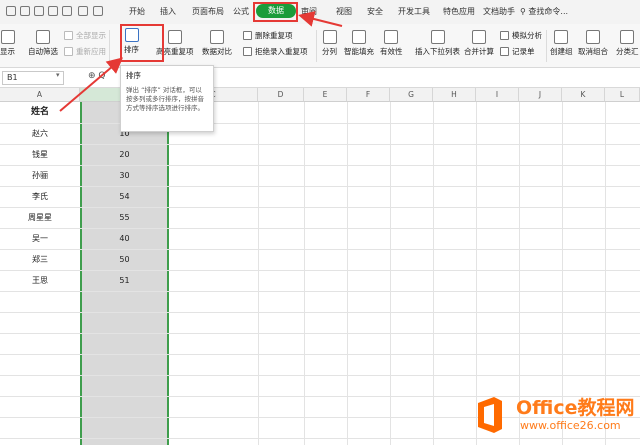  What do you see at coordinates (344, 11) in the screenshot?
I see `menu-view: 视图` at bounding box center [344, 11].